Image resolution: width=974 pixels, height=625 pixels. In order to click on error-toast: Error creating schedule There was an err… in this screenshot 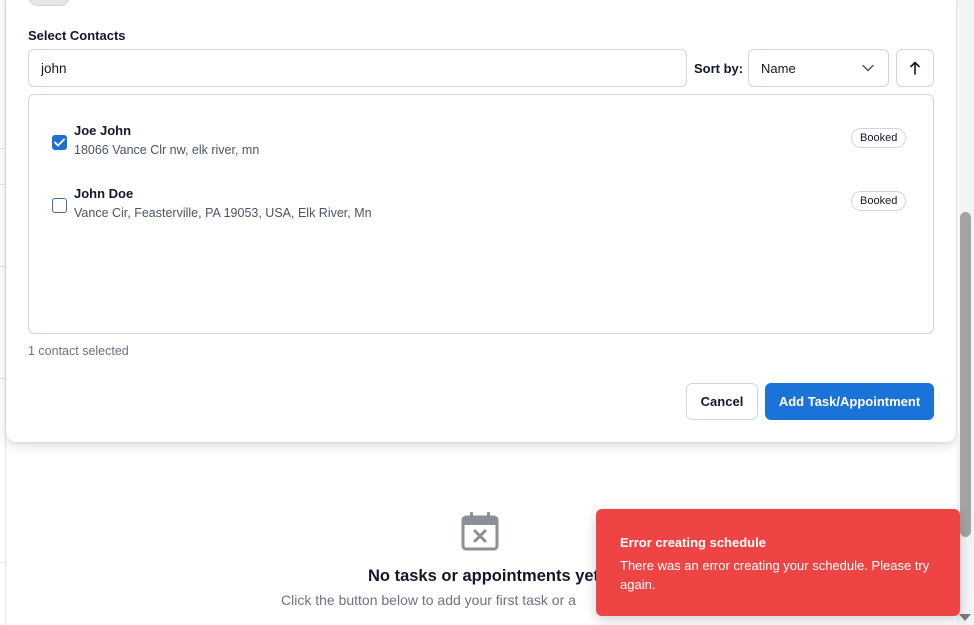, I will do `click(778, 562)`.